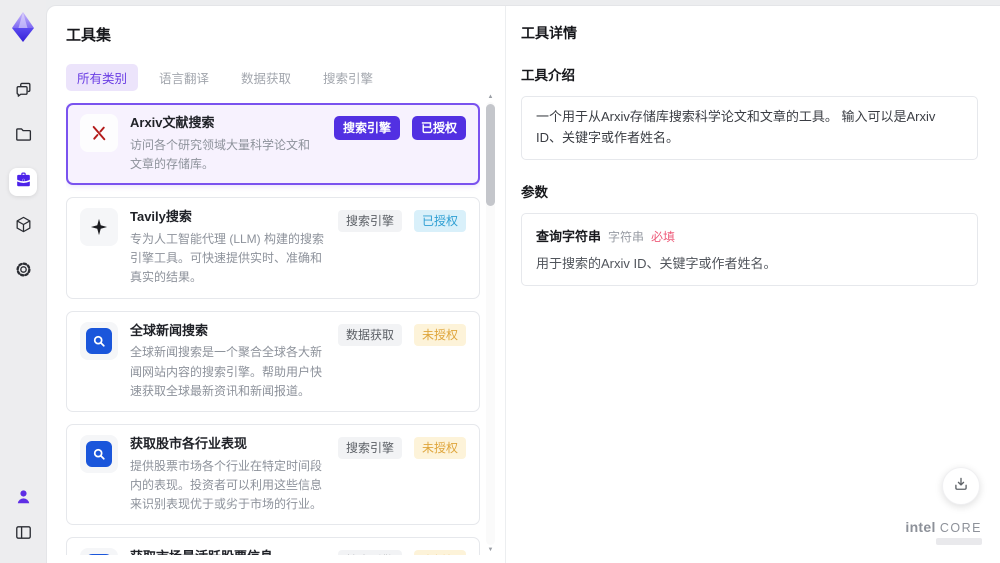 The width and height of the screenshot is (1000, 563). I want to click on tool-description: 访问各个研究领域大量科学论文和文章的存储库。, so click(220, 154).